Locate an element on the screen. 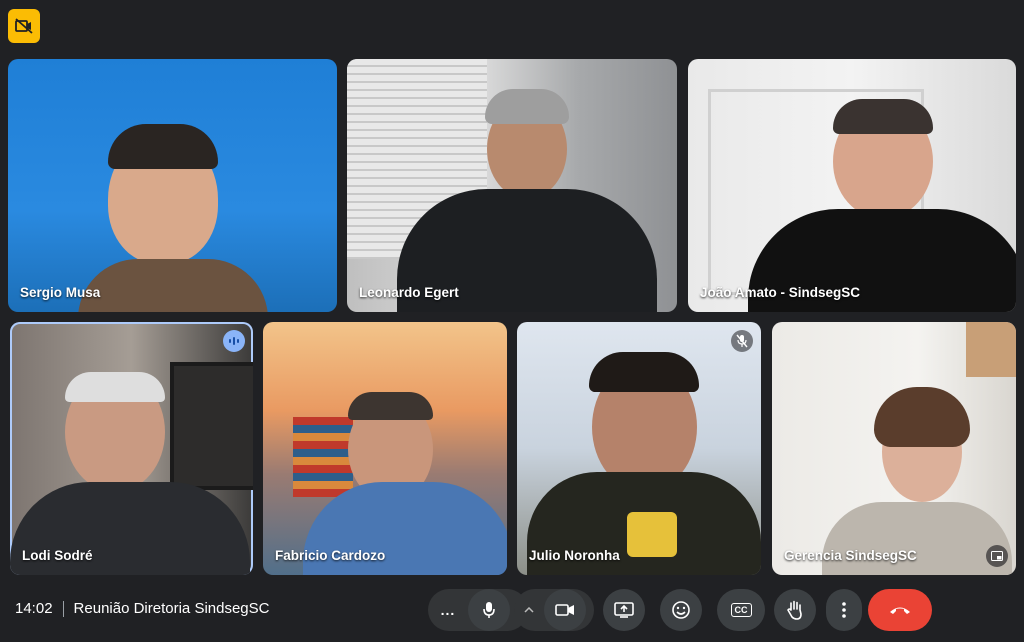 This screenshot has height=642, width=1024. participant-name: João Amato - SindsegSC is located at coordinates (780, 292).